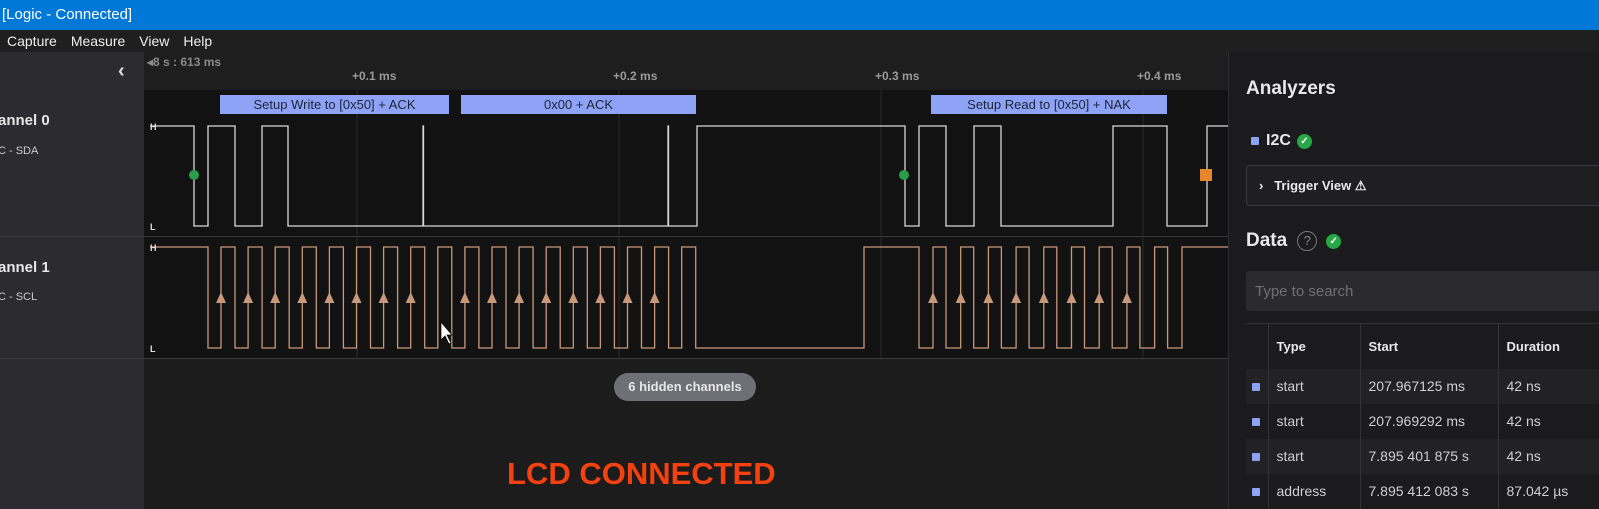  Describe the element at coordinates (1422, 185) in the screenshot. I see `trigger-view-toggle: › Trigger View ⚠` at that location.